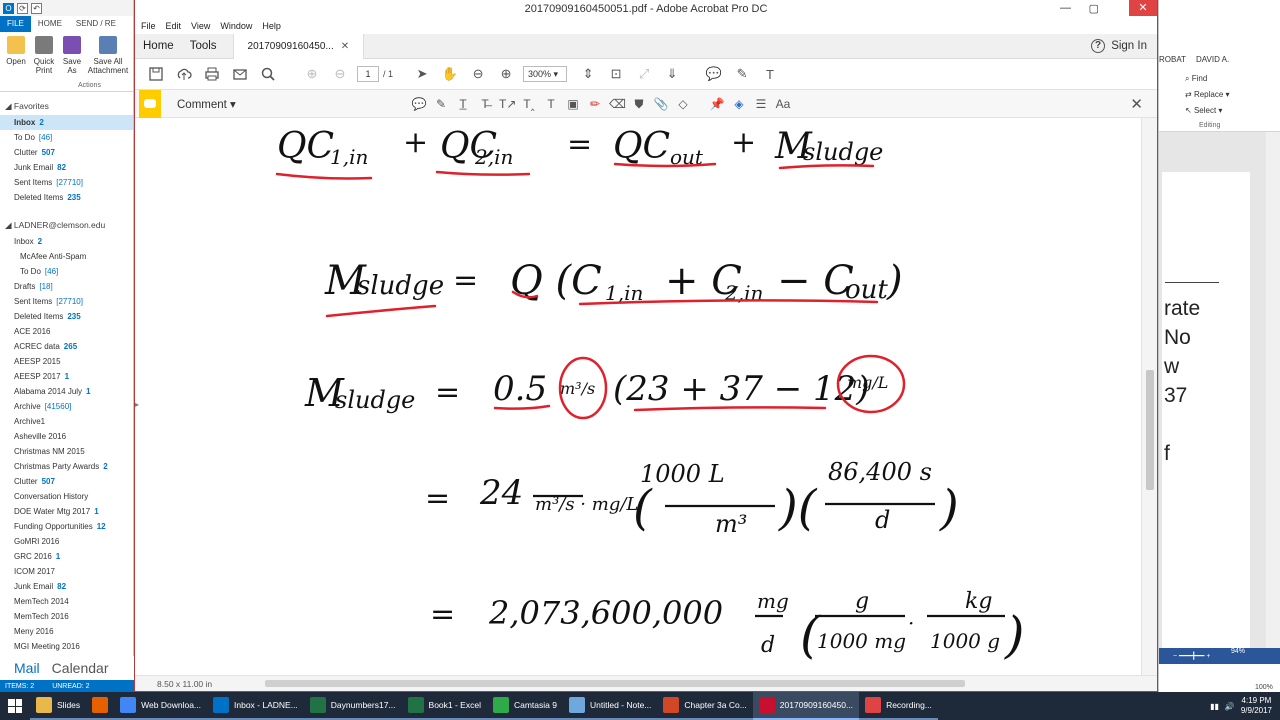 Image resolution: width=1280 pixels, height=720 pixels. I want to click on folder-item: Drafts [18], so click(66, 286).